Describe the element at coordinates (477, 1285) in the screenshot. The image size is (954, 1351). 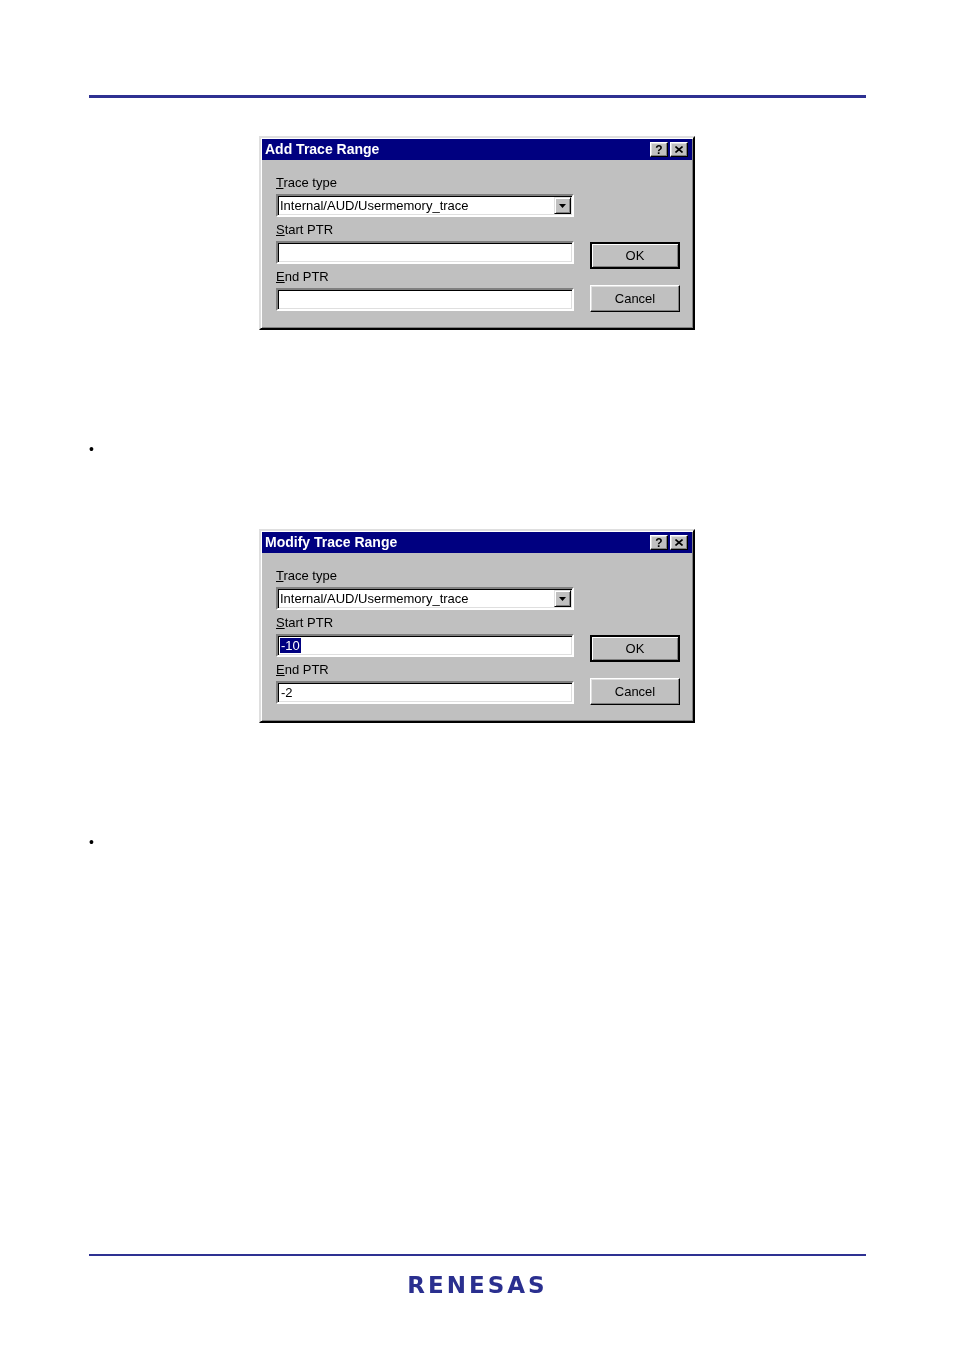
I see `logo-text: RENESAS` at that location.